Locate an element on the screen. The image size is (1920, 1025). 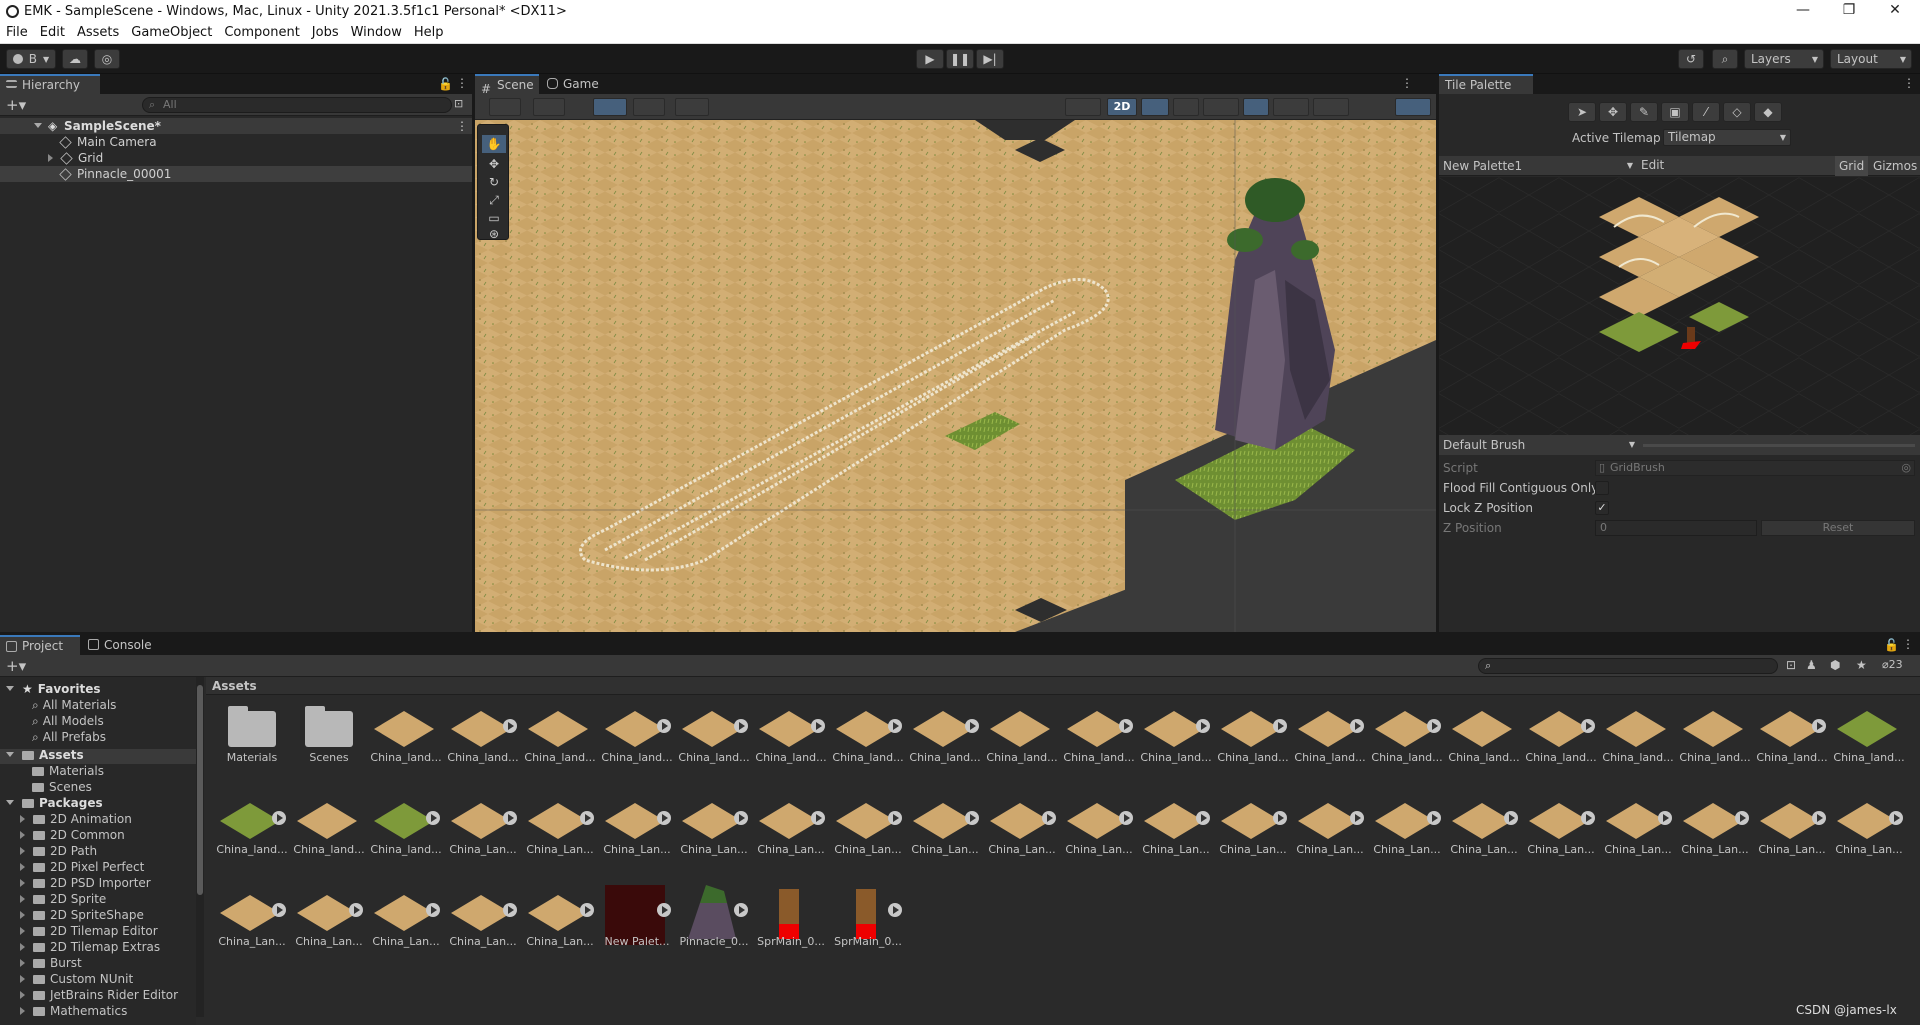
hierarchy-item-main-camera: Main Camera is located at coordinates (108, 142).